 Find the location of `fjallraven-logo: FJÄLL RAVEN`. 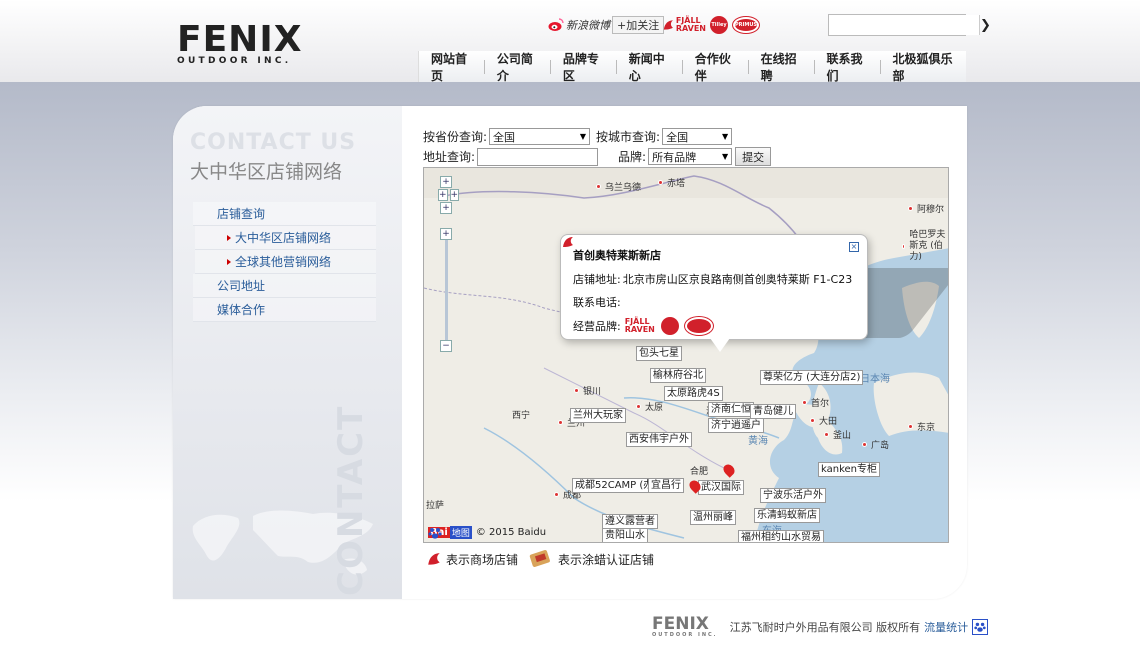

fjallraven-logo: FJÄLL RAVEN is located at coordinates (684, 25).